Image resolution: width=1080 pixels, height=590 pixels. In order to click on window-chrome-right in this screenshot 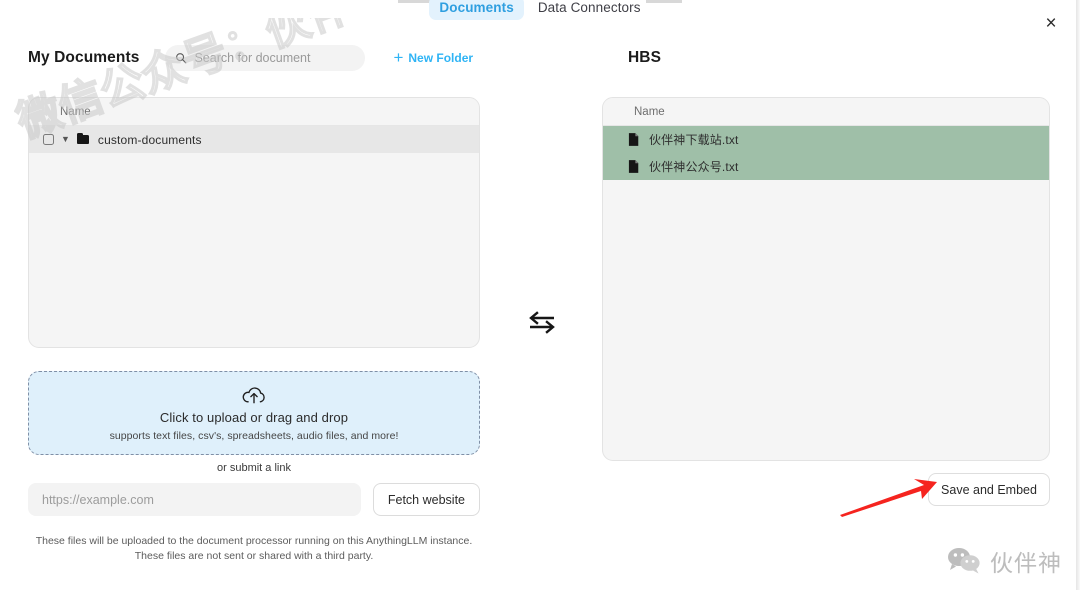, I will do `click(664, 1)`.